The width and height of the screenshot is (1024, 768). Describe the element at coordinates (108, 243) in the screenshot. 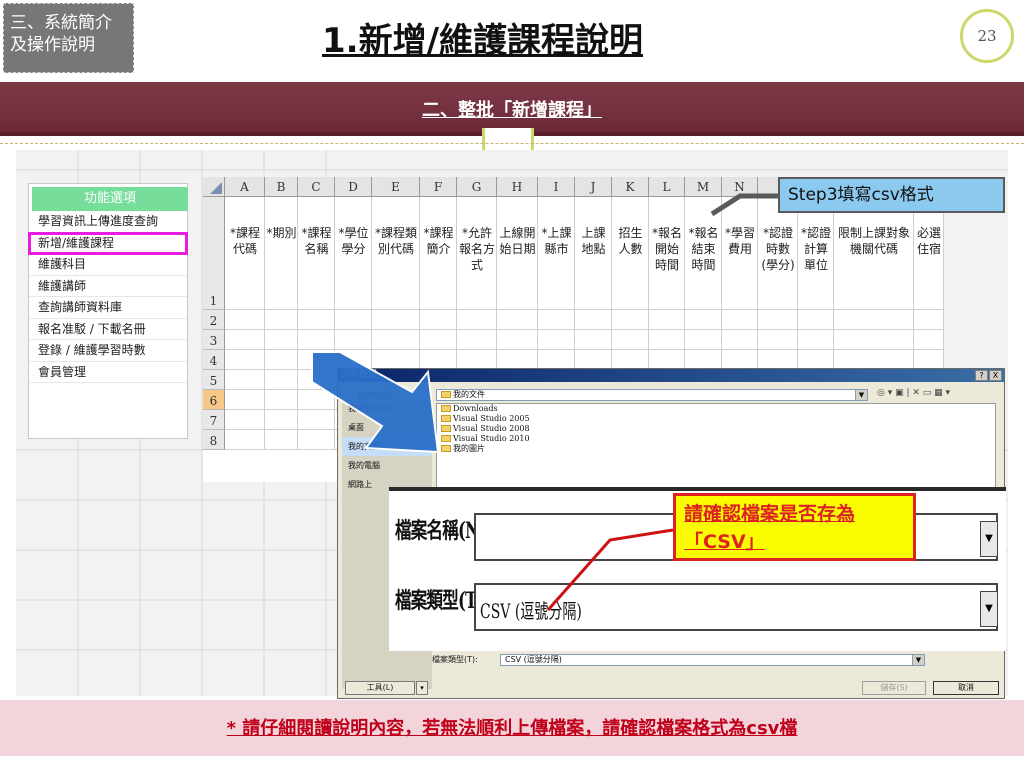

I see `menu-item-add-course: 新增/維護課程` at that location.